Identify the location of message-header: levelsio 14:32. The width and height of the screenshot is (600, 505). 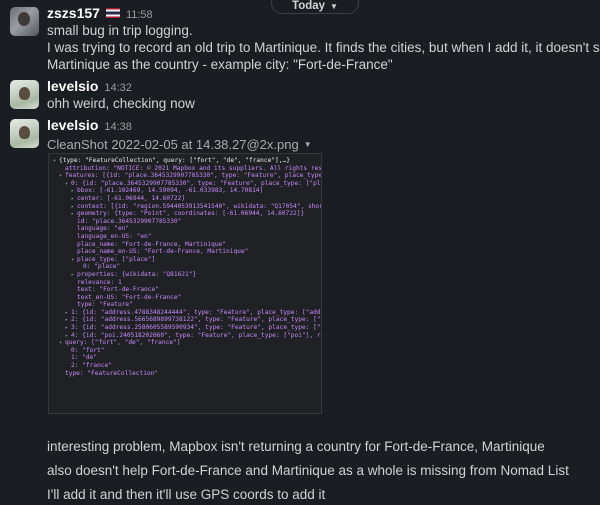
(89, 86).